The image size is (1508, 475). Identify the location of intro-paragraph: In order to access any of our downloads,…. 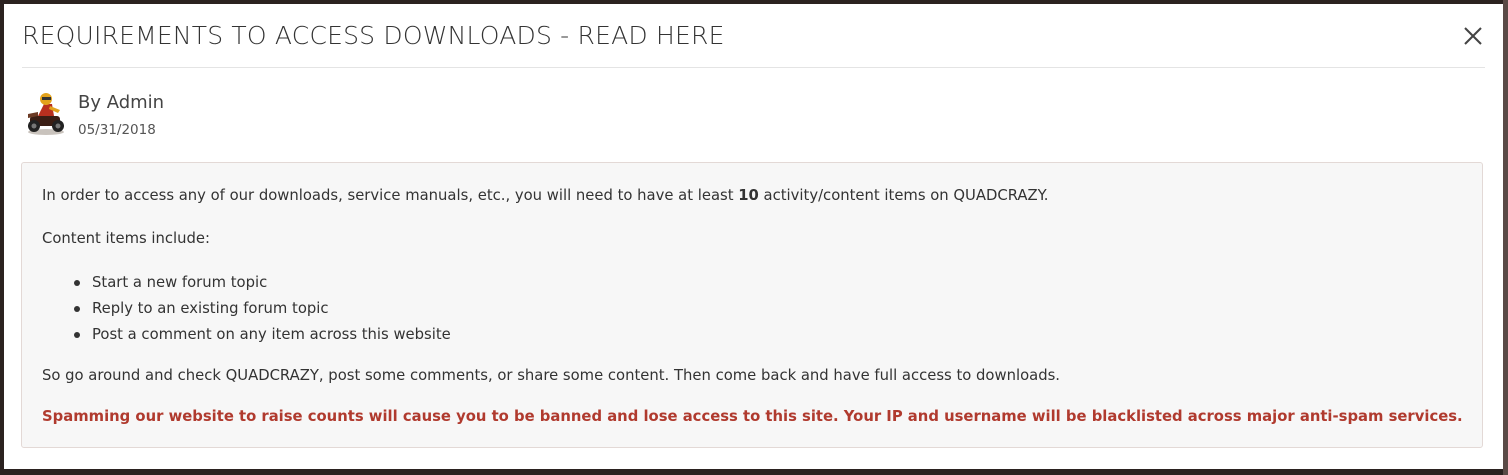
(545, 195).